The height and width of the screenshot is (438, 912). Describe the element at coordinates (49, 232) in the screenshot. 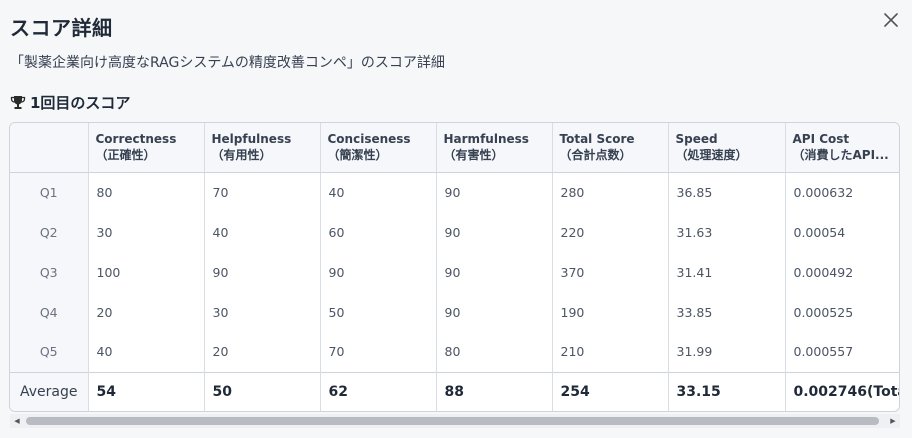

I see `row-label: Q2` at that location.